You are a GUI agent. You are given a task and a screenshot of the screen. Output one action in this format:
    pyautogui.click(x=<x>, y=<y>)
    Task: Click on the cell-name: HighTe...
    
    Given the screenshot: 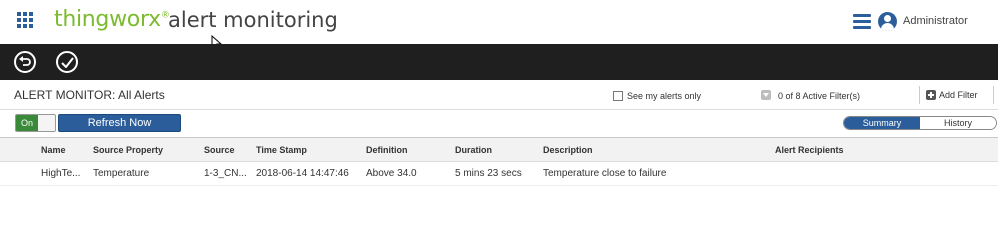 What is the action you would take?
    pyautogui.click(x=61, y=173)
    